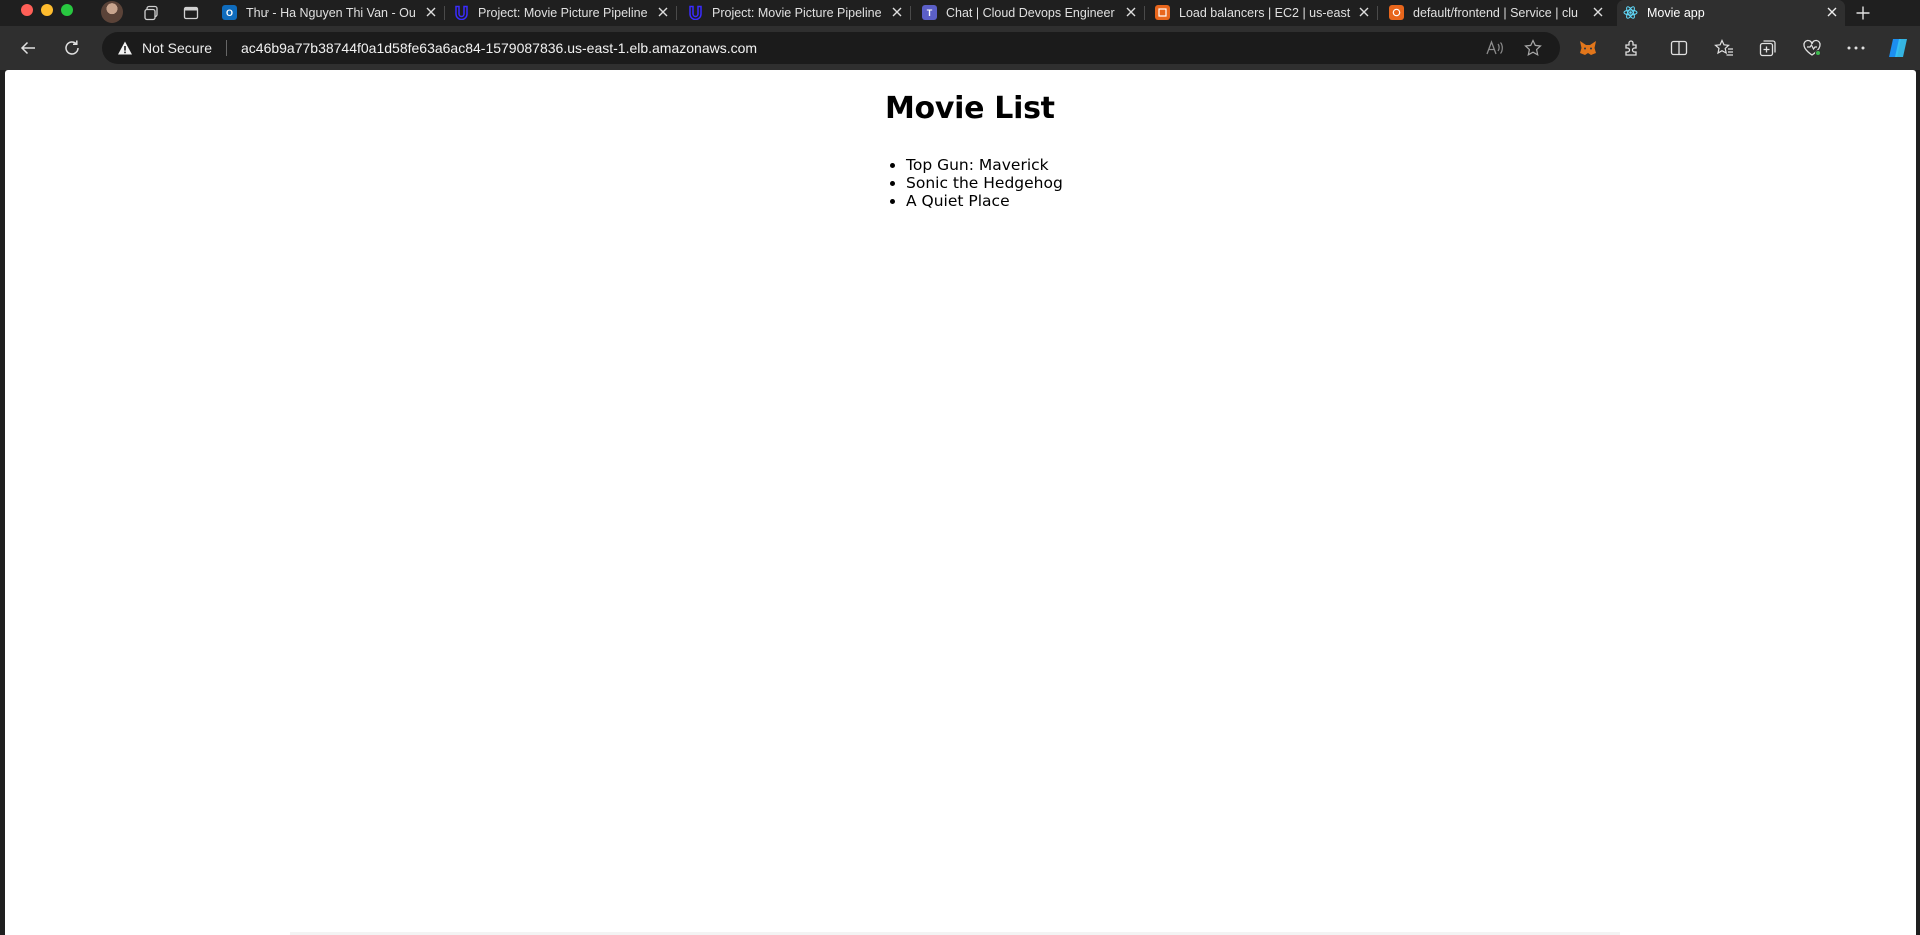 The width and height of the screenshot is (1920, 935). I want to click on movie-list-item: A Quiet Place, so click(985, 201).